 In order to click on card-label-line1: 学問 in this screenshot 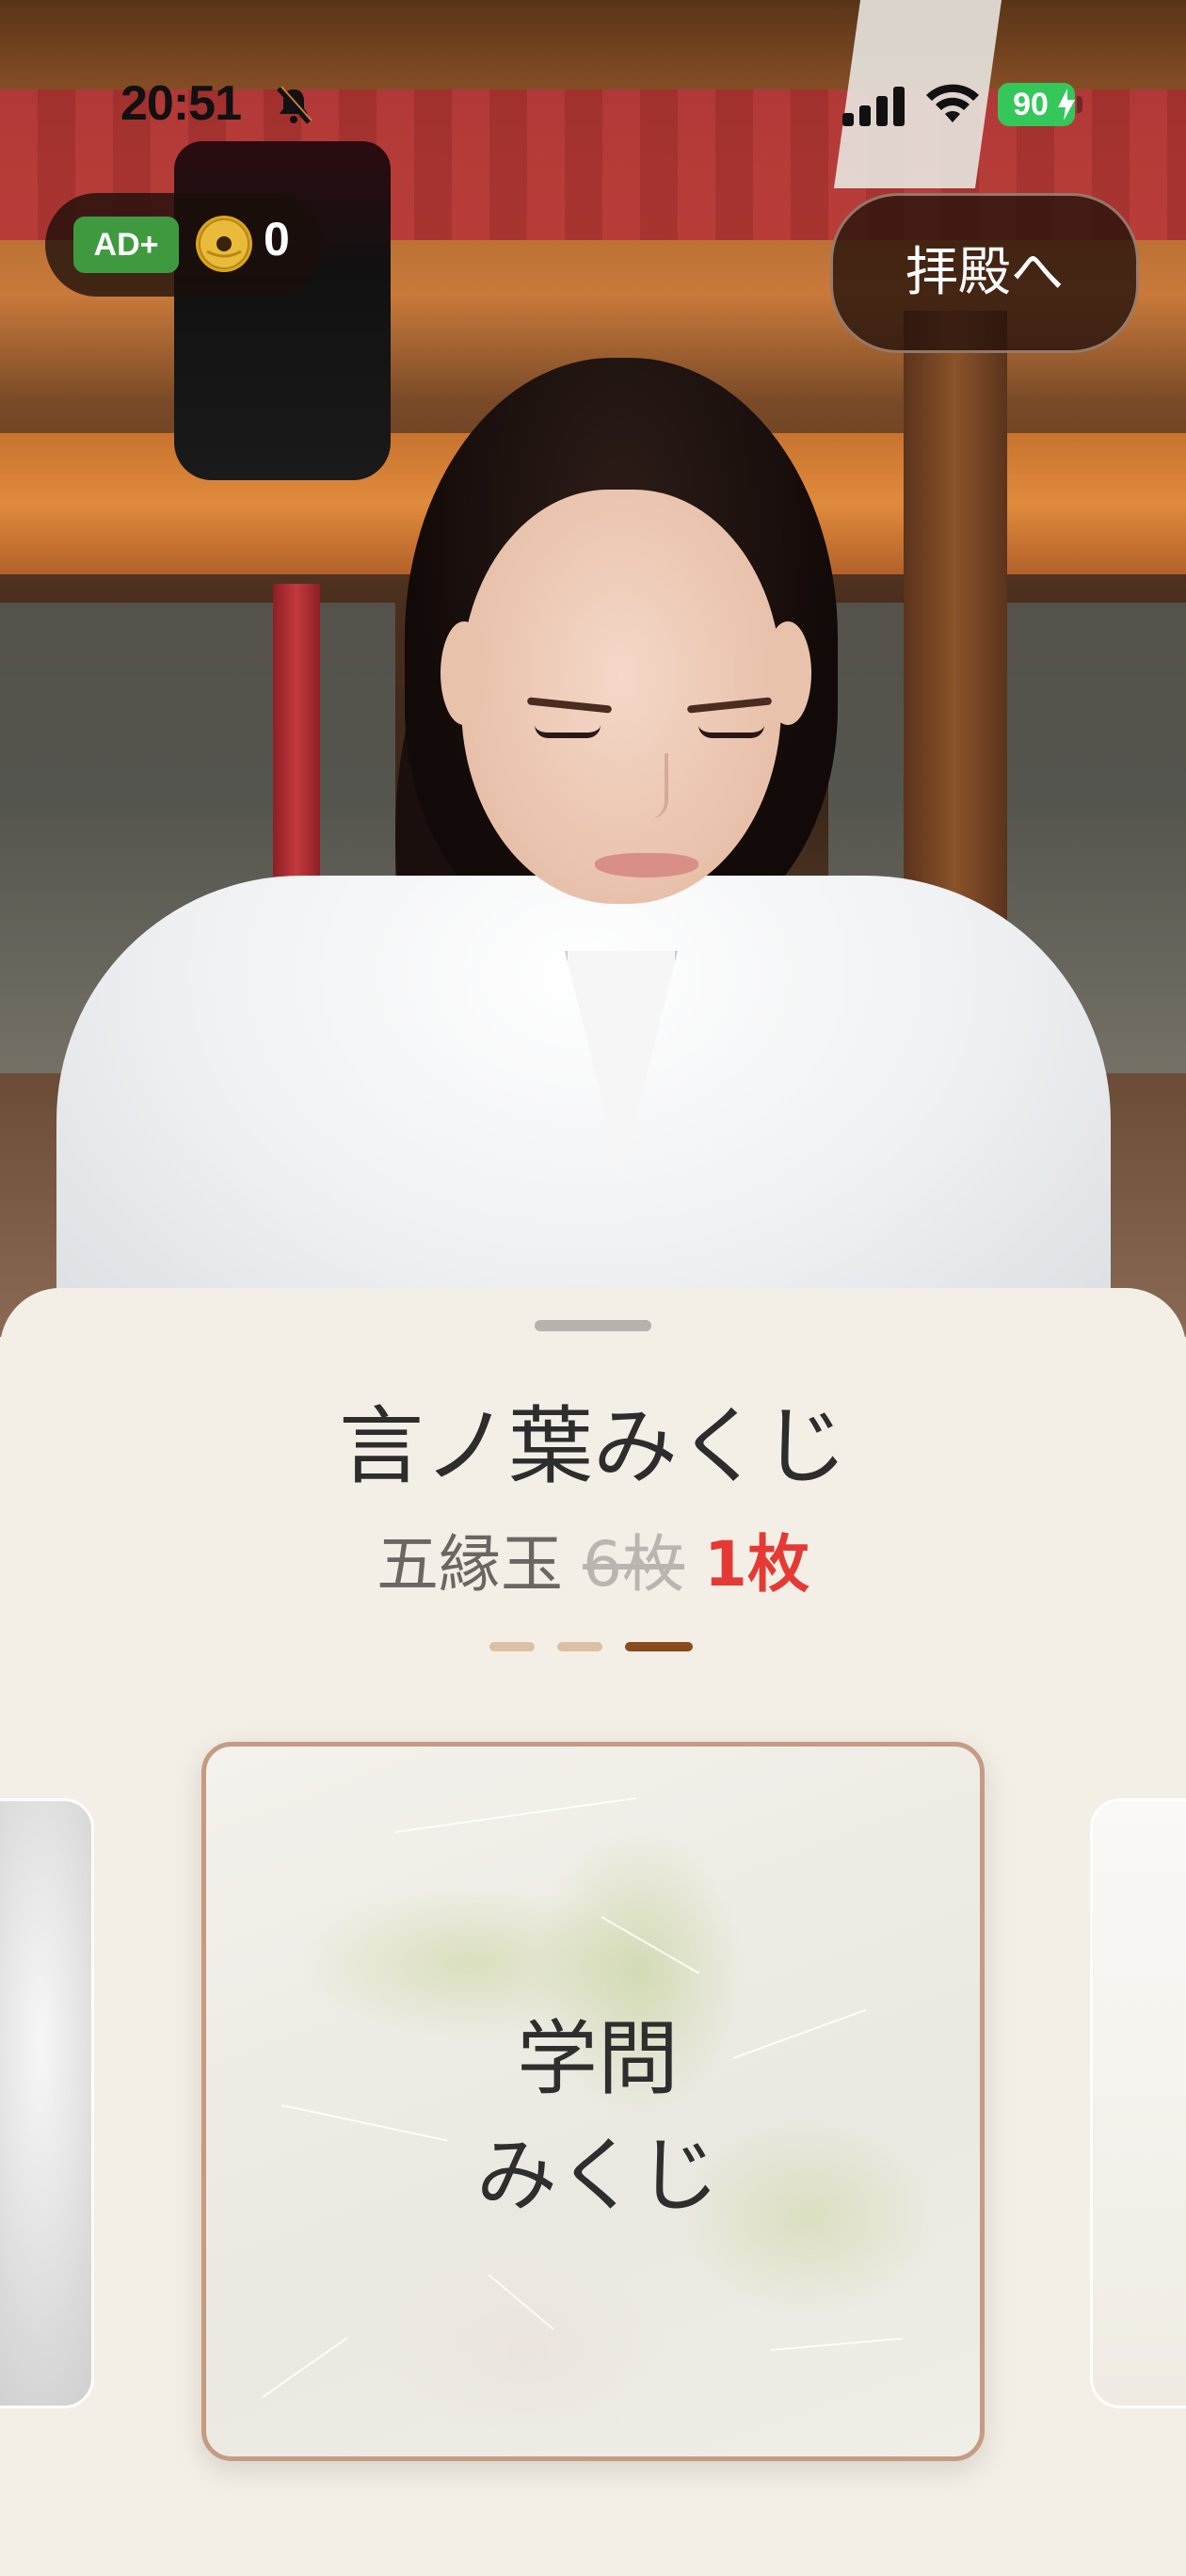, I will do `click(598, 2059)`.